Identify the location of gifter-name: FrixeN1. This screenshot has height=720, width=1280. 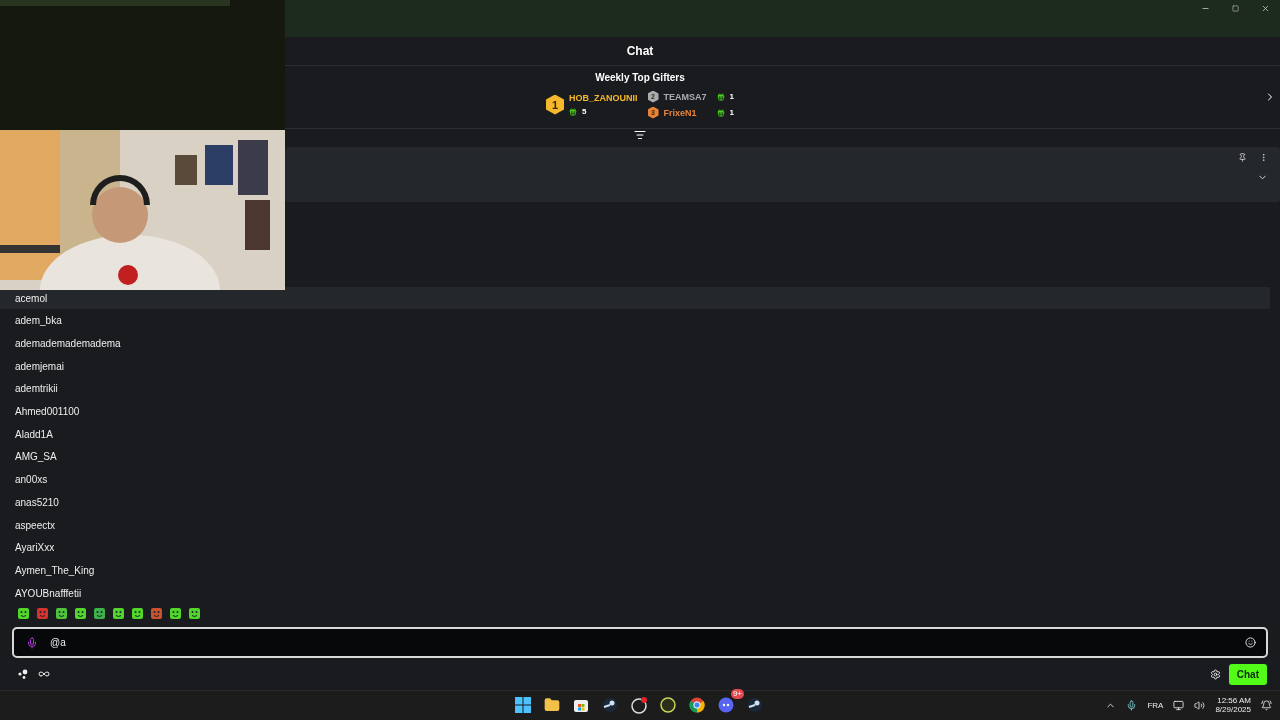
(680, 112).